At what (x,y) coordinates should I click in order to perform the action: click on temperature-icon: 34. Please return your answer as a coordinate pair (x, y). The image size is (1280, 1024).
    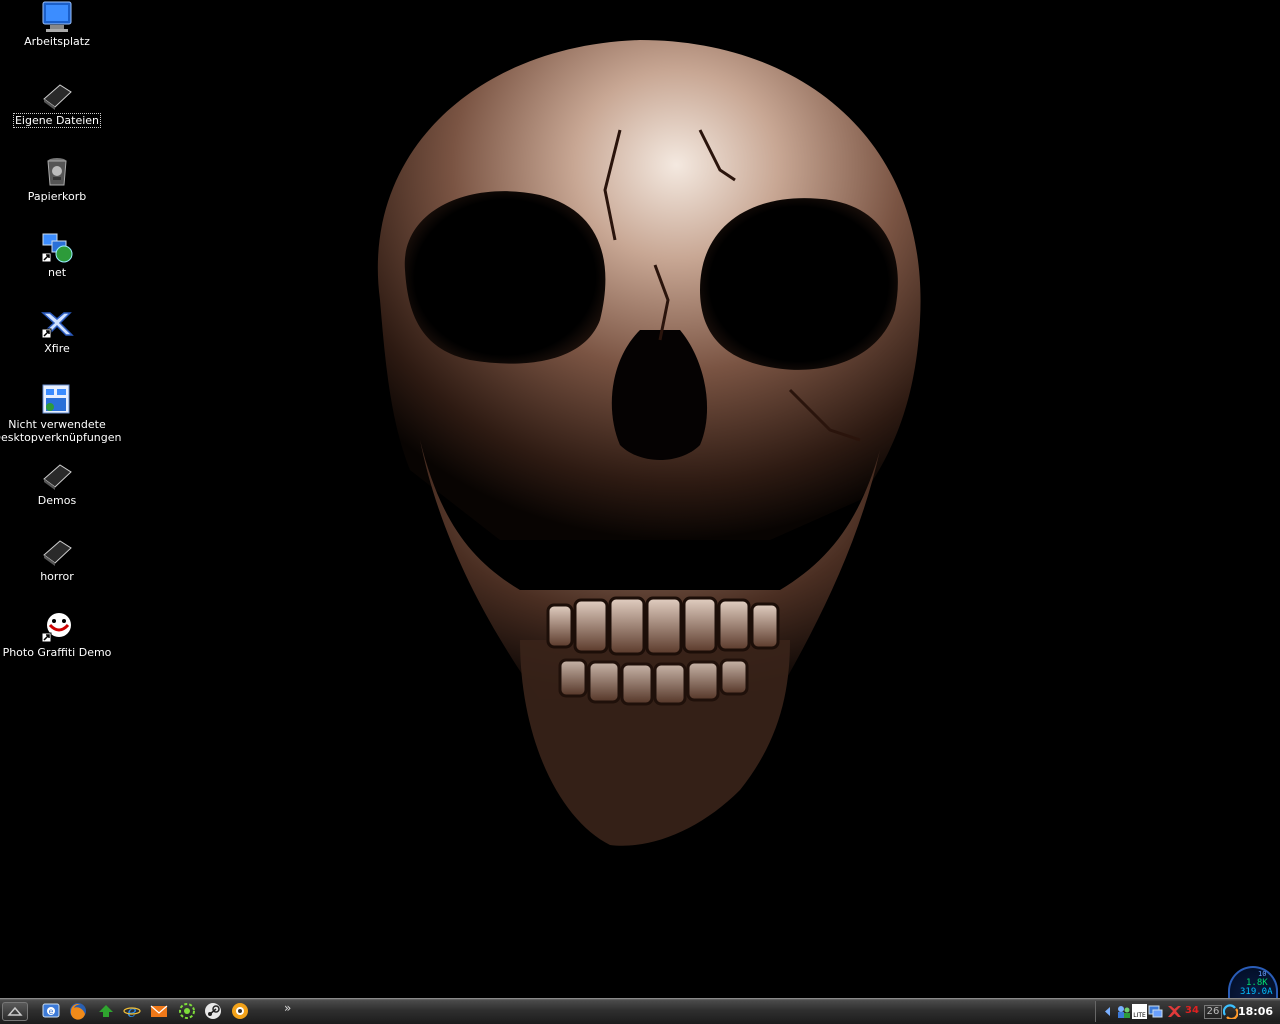
    Looking at the image, I should click on (1193, 1012).